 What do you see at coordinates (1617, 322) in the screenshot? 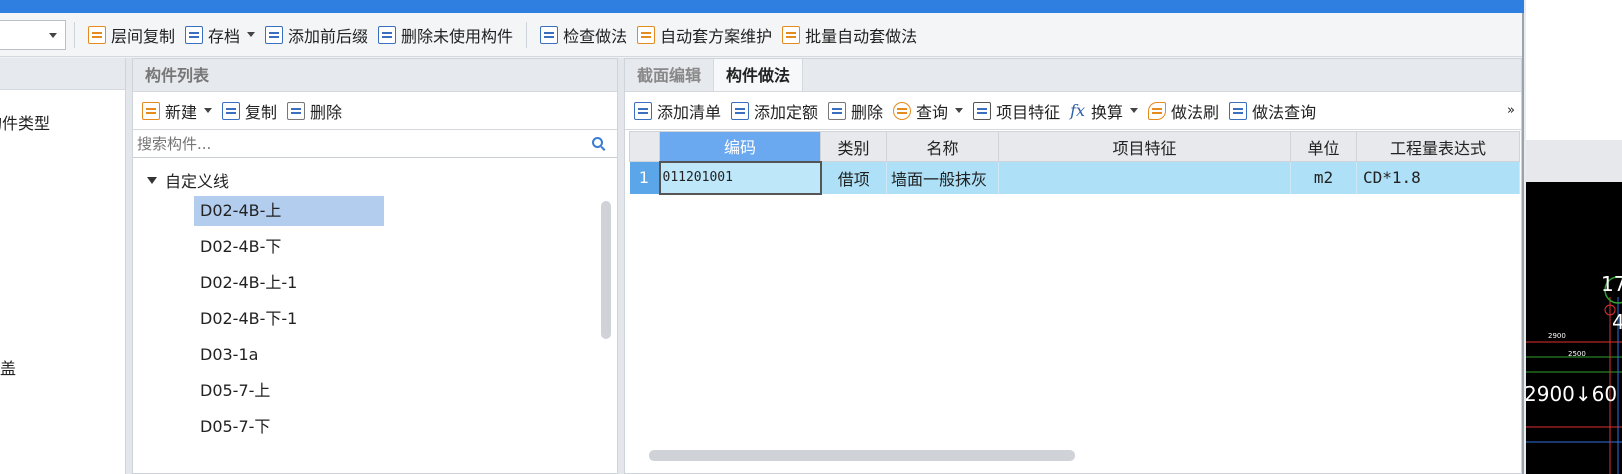
I see `cad-label: 4` at bounding box center [1617, 322].